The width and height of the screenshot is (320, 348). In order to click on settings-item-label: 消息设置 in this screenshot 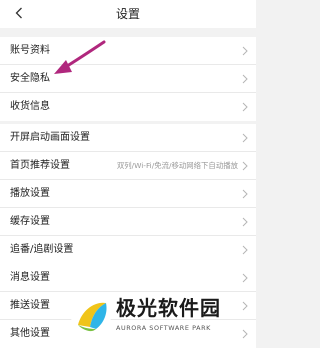, I will do `click(30, 277)`.